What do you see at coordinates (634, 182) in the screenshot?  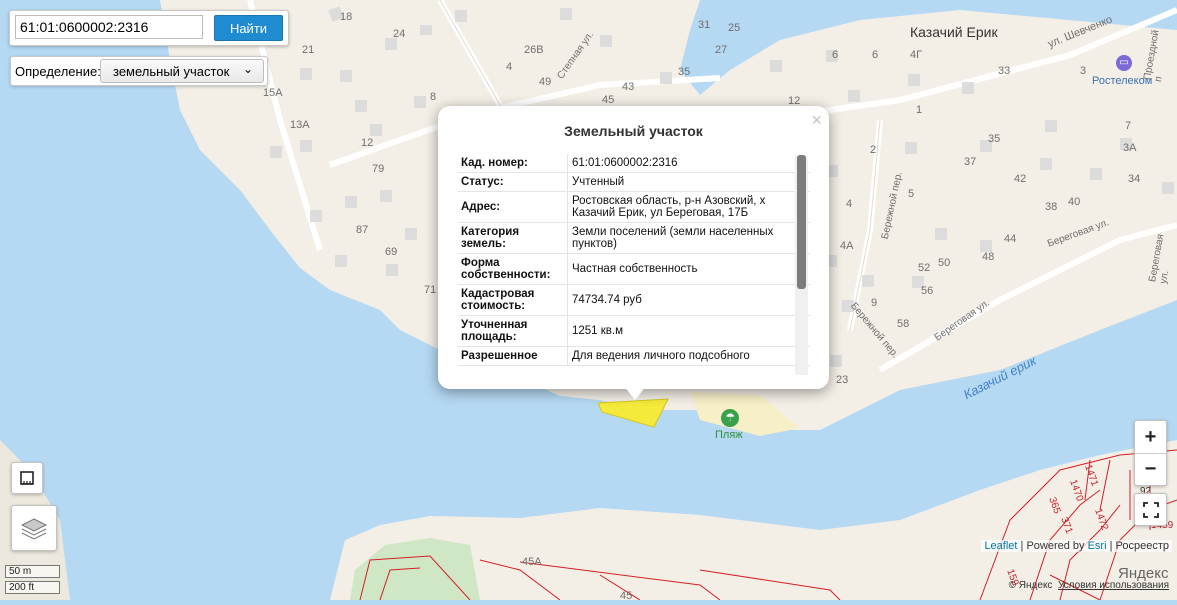 I see `table-row: Статус: Учтенный` at bounding box center [634, 182].